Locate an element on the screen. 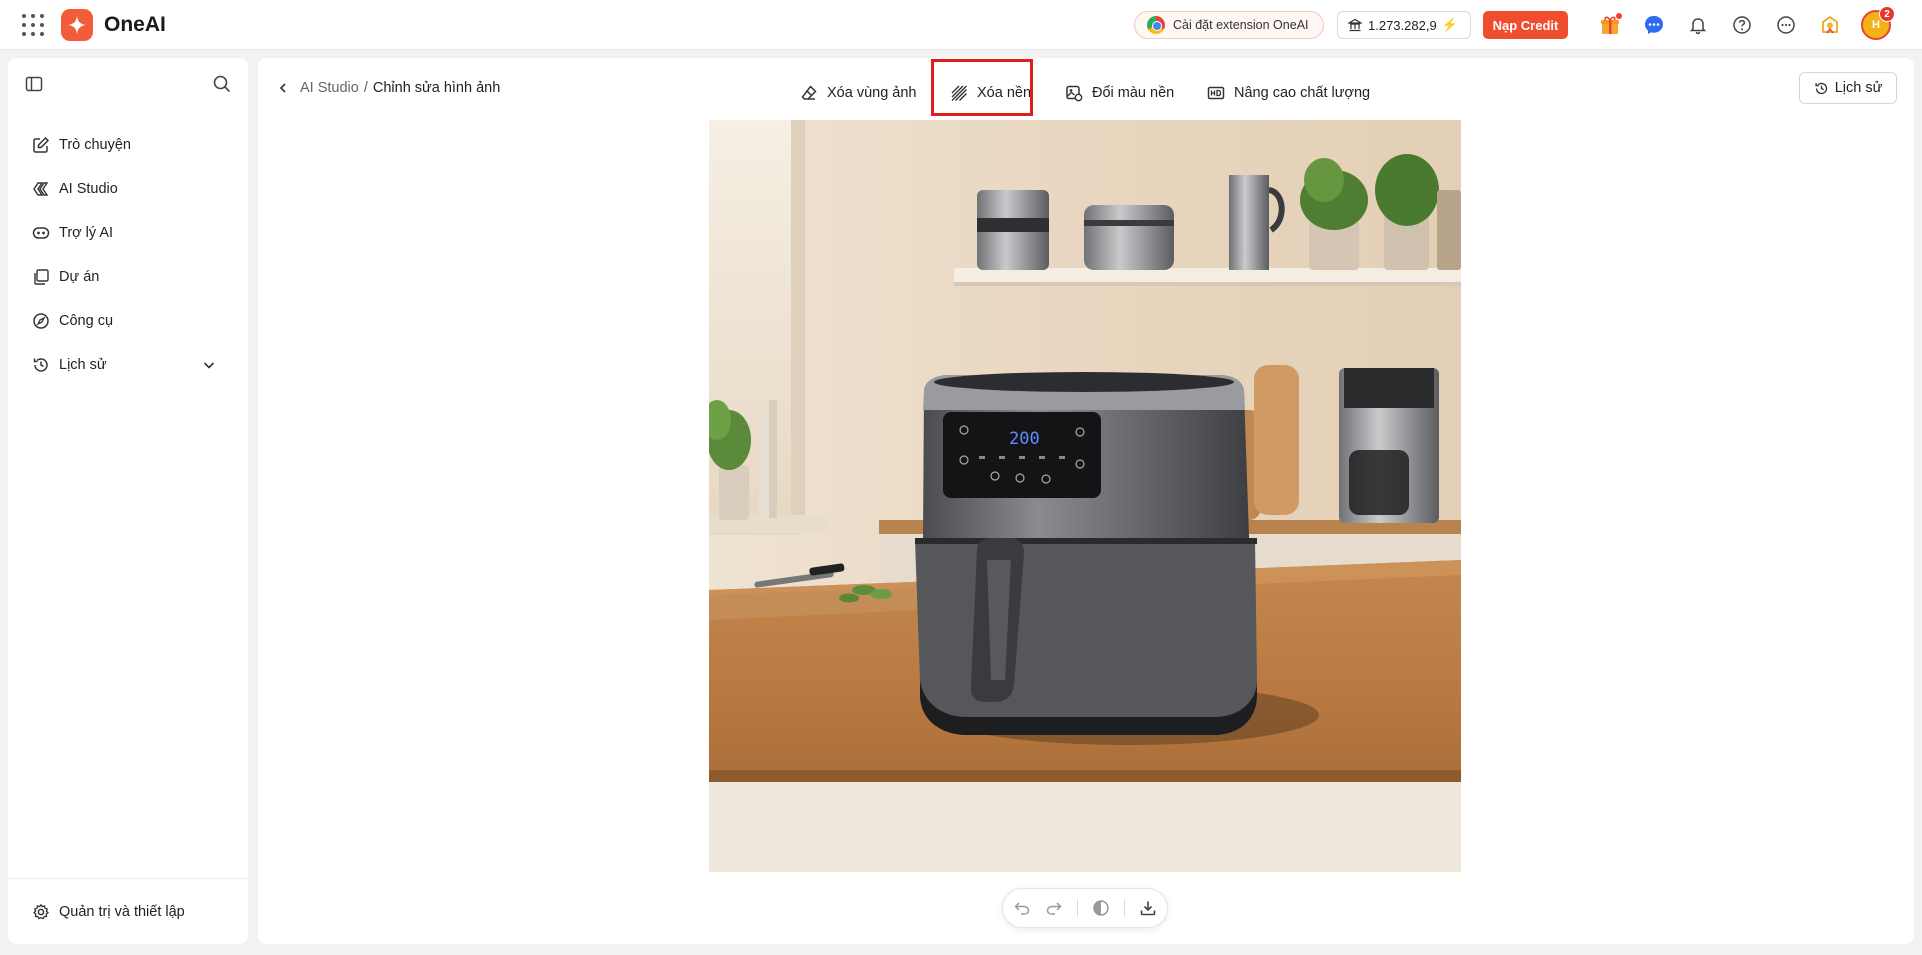 The width and height of the screenshot is (1922, 955). selected-tool-highlight is located at coordinates (982, 87).